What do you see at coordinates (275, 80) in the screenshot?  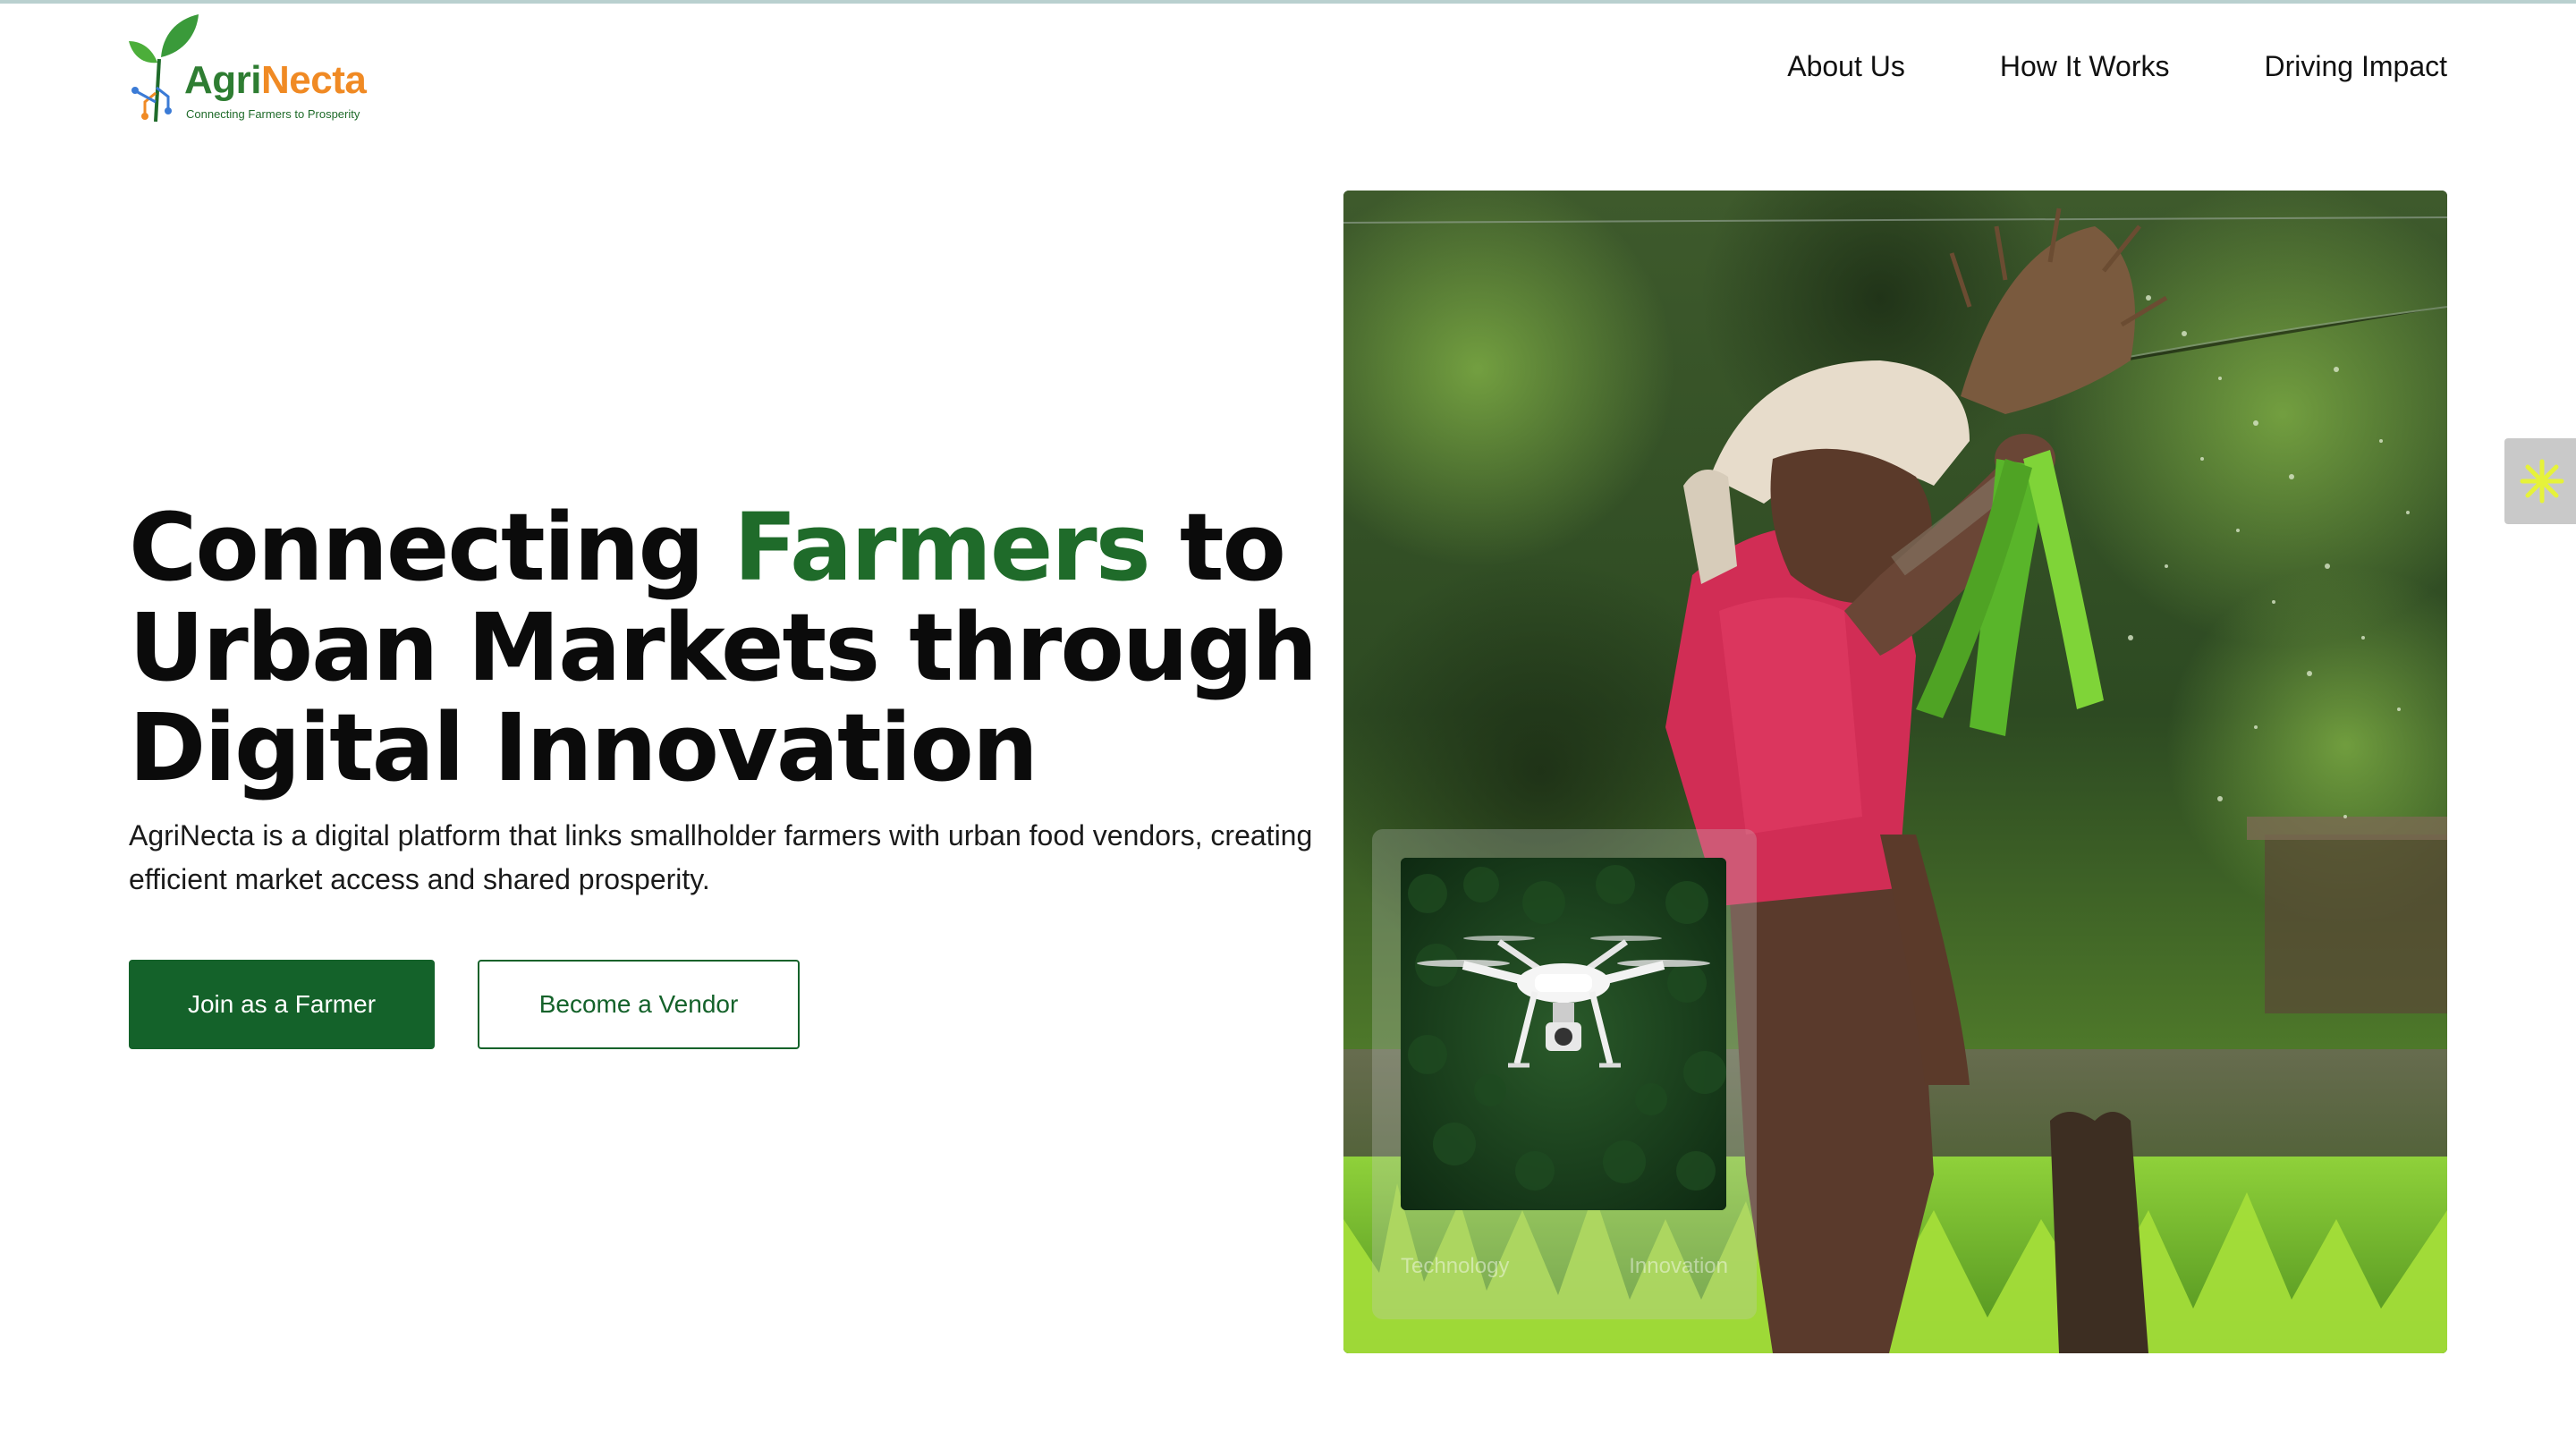 I see `logo-wordmark: AgriNecta` at bounding box center [275, 80].